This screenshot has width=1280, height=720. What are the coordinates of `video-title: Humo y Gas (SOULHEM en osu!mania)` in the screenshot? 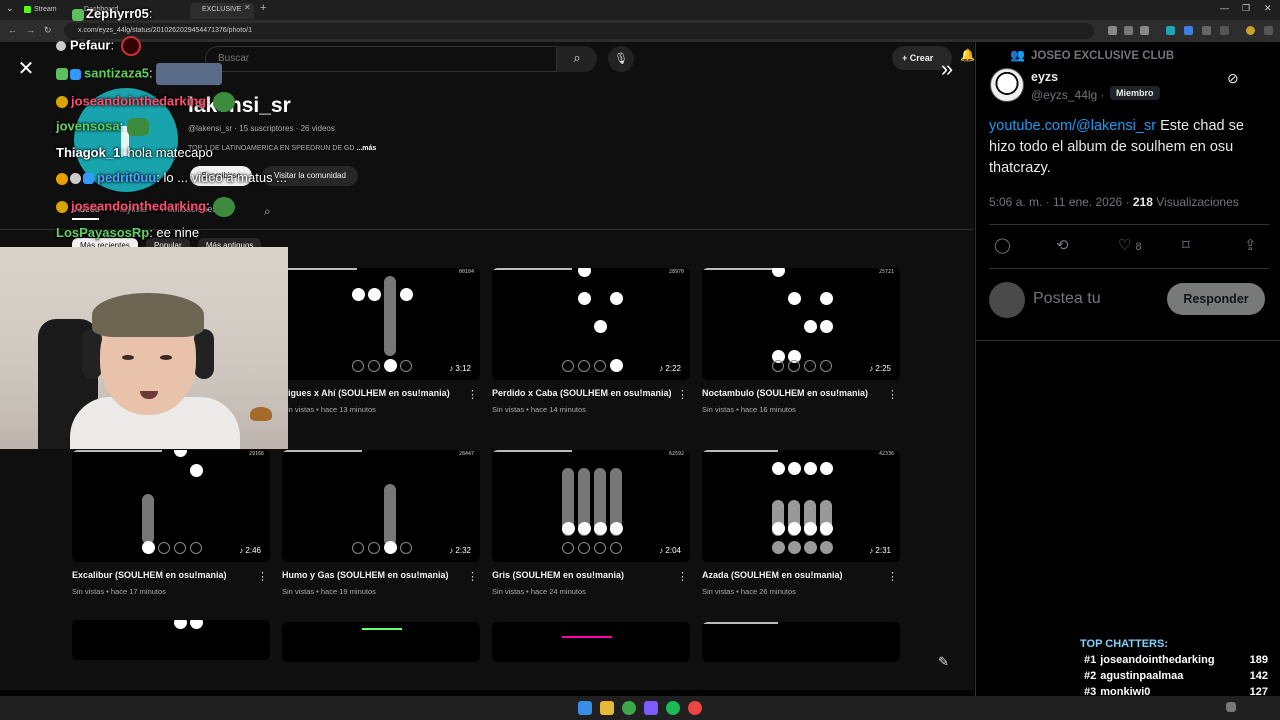 It's located at (375, 575).